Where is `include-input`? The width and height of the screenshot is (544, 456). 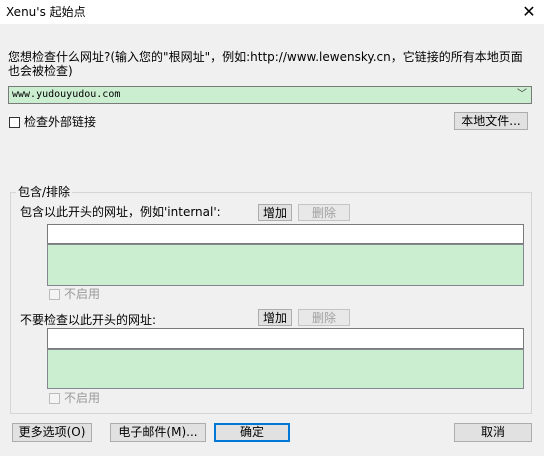 include-input is located at coordinates (285, 234).